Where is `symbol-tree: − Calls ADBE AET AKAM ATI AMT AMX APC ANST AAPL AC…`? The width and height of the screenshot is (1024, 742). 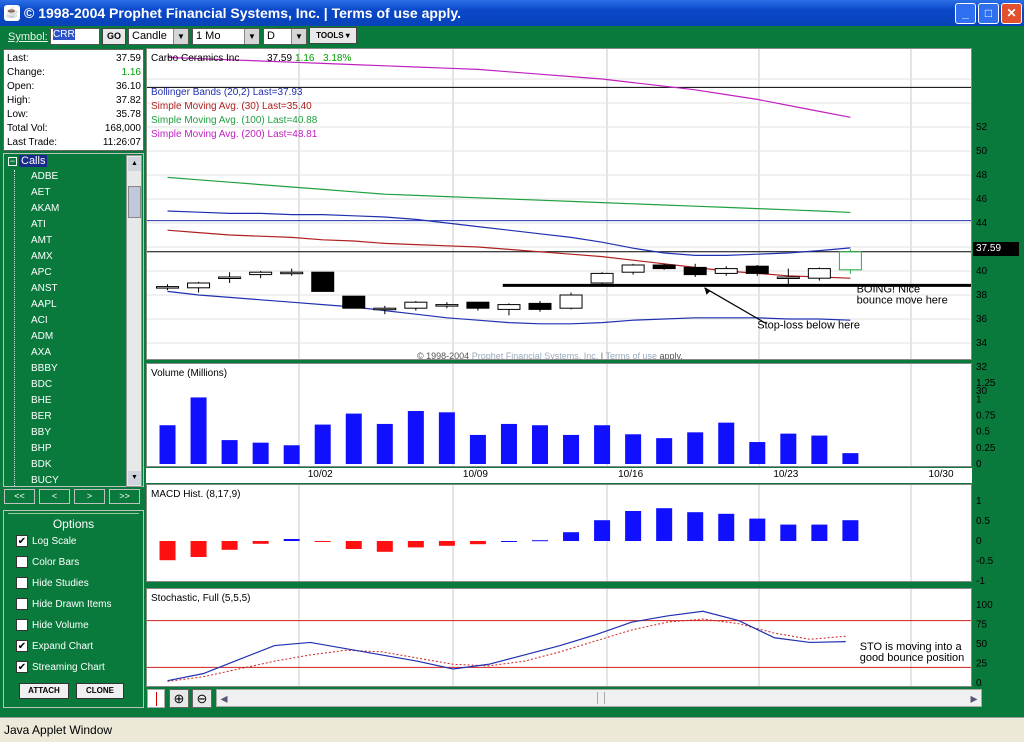
symbol-tree: − Calls ADBE AET AKAM ATI AMT AMX APC ANST AAPL AC… is located at coordinates (73, 320).